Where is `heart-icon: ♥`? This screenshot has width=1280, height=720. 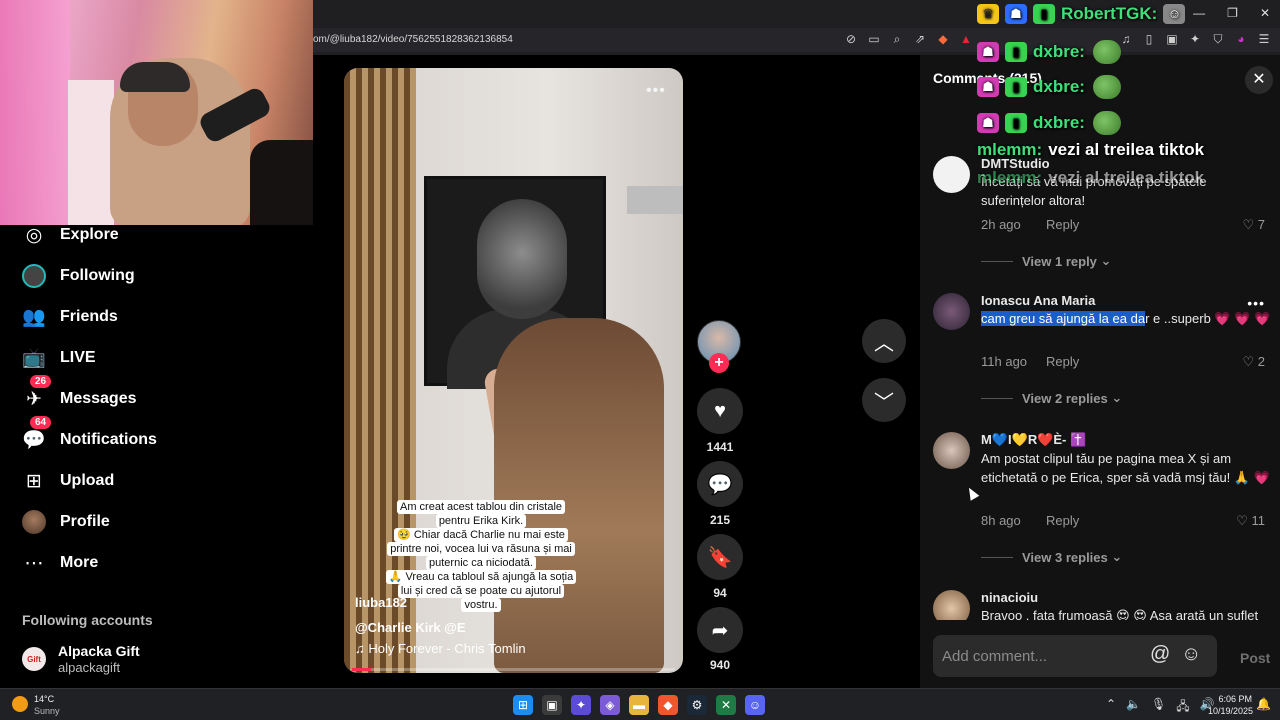
heart-icon: ♥ is located at coordinates (720, 410).